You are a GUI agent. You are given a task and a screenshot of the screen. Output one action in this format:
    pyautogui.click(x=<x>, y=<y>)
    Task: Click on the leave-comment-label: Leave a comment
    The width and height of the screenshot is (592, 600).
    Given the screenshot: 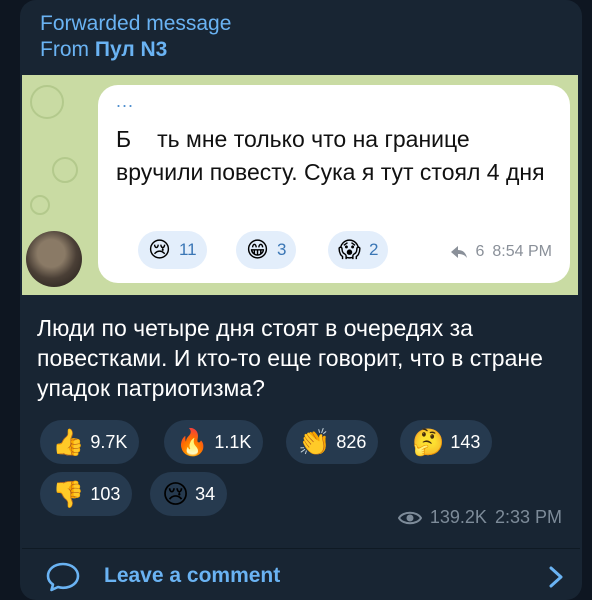 What is the action you would take?
    pyautogui.click(x=192, y=575)
    